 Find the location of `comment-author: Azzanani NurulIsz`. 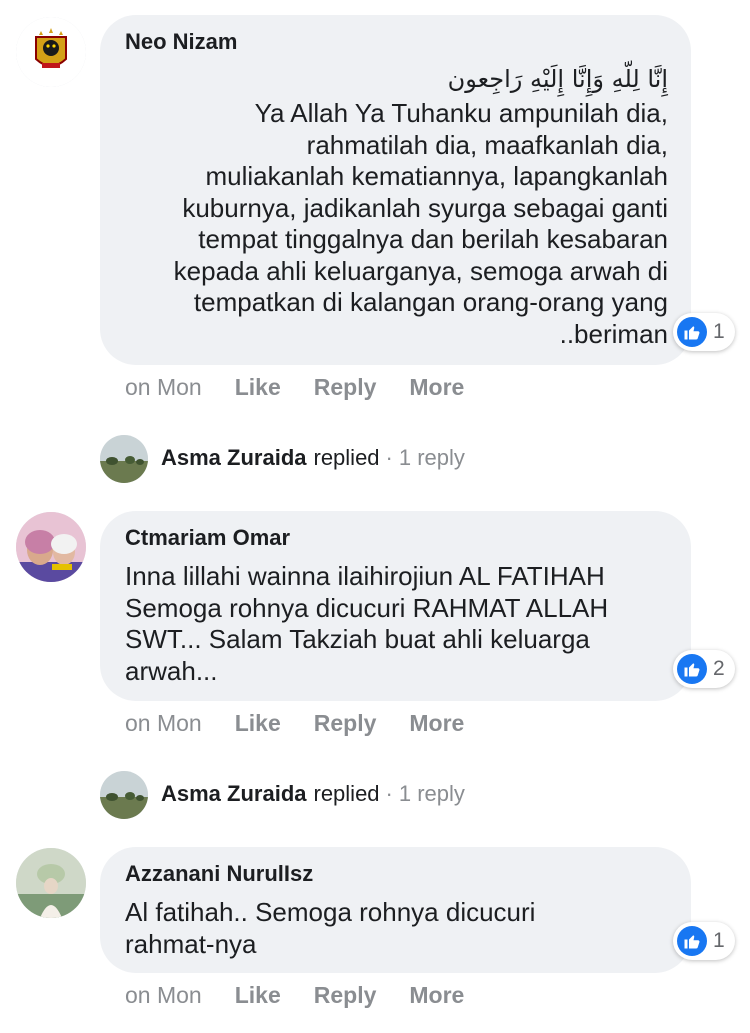

comment-author: Azzanani NurulIsz is located at coordinates (219, 874).